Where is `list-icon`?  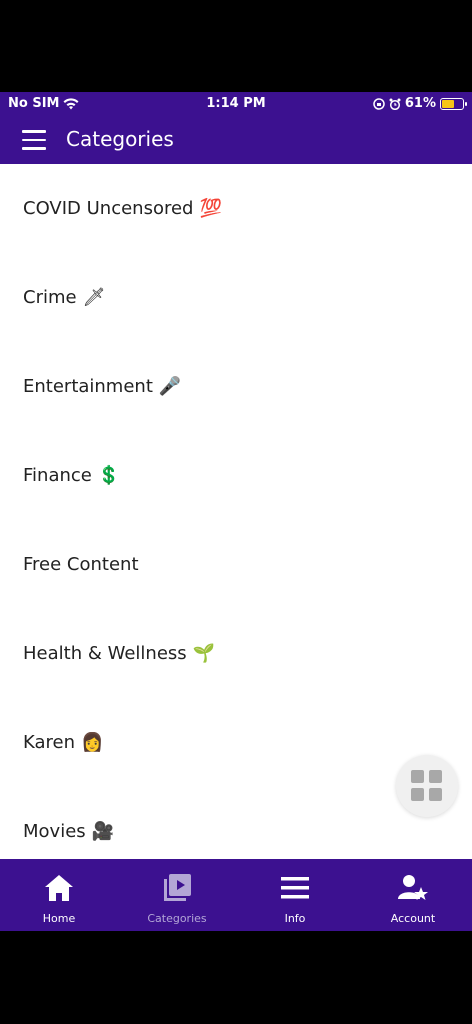
list-icon is located at coordinates (295, 888).